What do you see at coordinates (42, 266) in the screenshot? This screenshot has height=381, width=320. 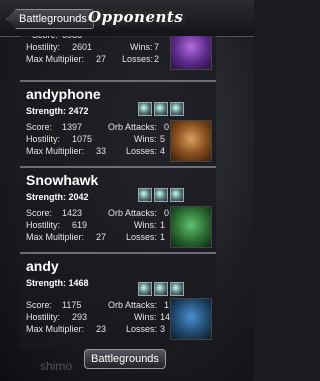 I see `opponent-name: andy` at bounding box center [42, 266].